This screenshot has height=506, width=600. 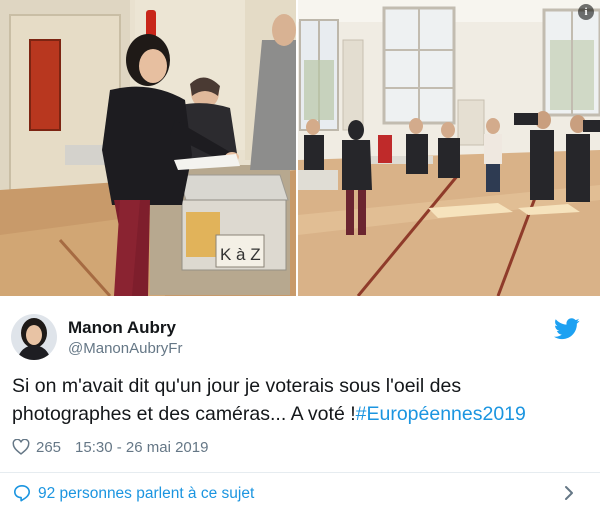 What do you see at coordinates (300, 489) in the screenshot?
I see `conversation-footer: 92 personnes parlent à ce sujet` at bounding box center [300, 489].